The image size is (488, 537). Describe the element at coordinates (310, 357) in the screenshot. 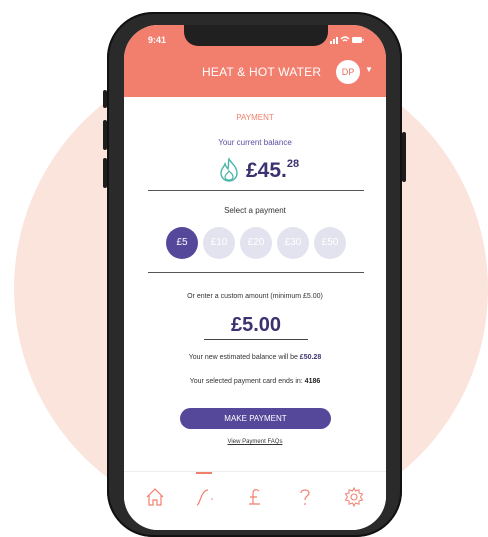

I see `new-balance-value: £50.28` at that location.